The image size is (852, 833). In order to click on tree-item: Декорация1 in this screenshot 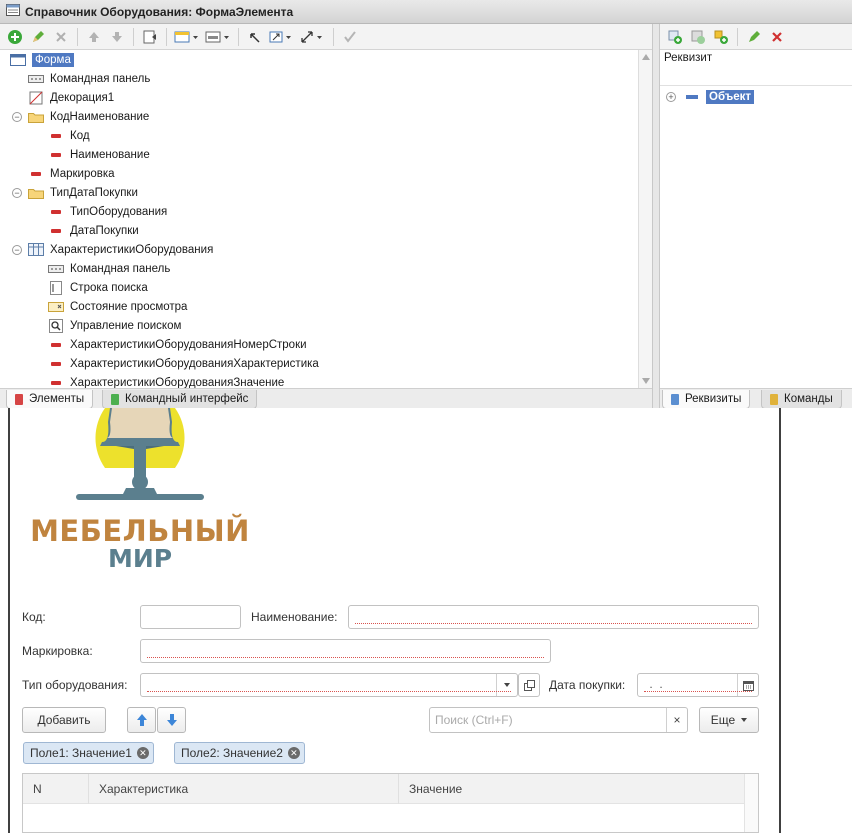, I will do `click(71, 97)`.